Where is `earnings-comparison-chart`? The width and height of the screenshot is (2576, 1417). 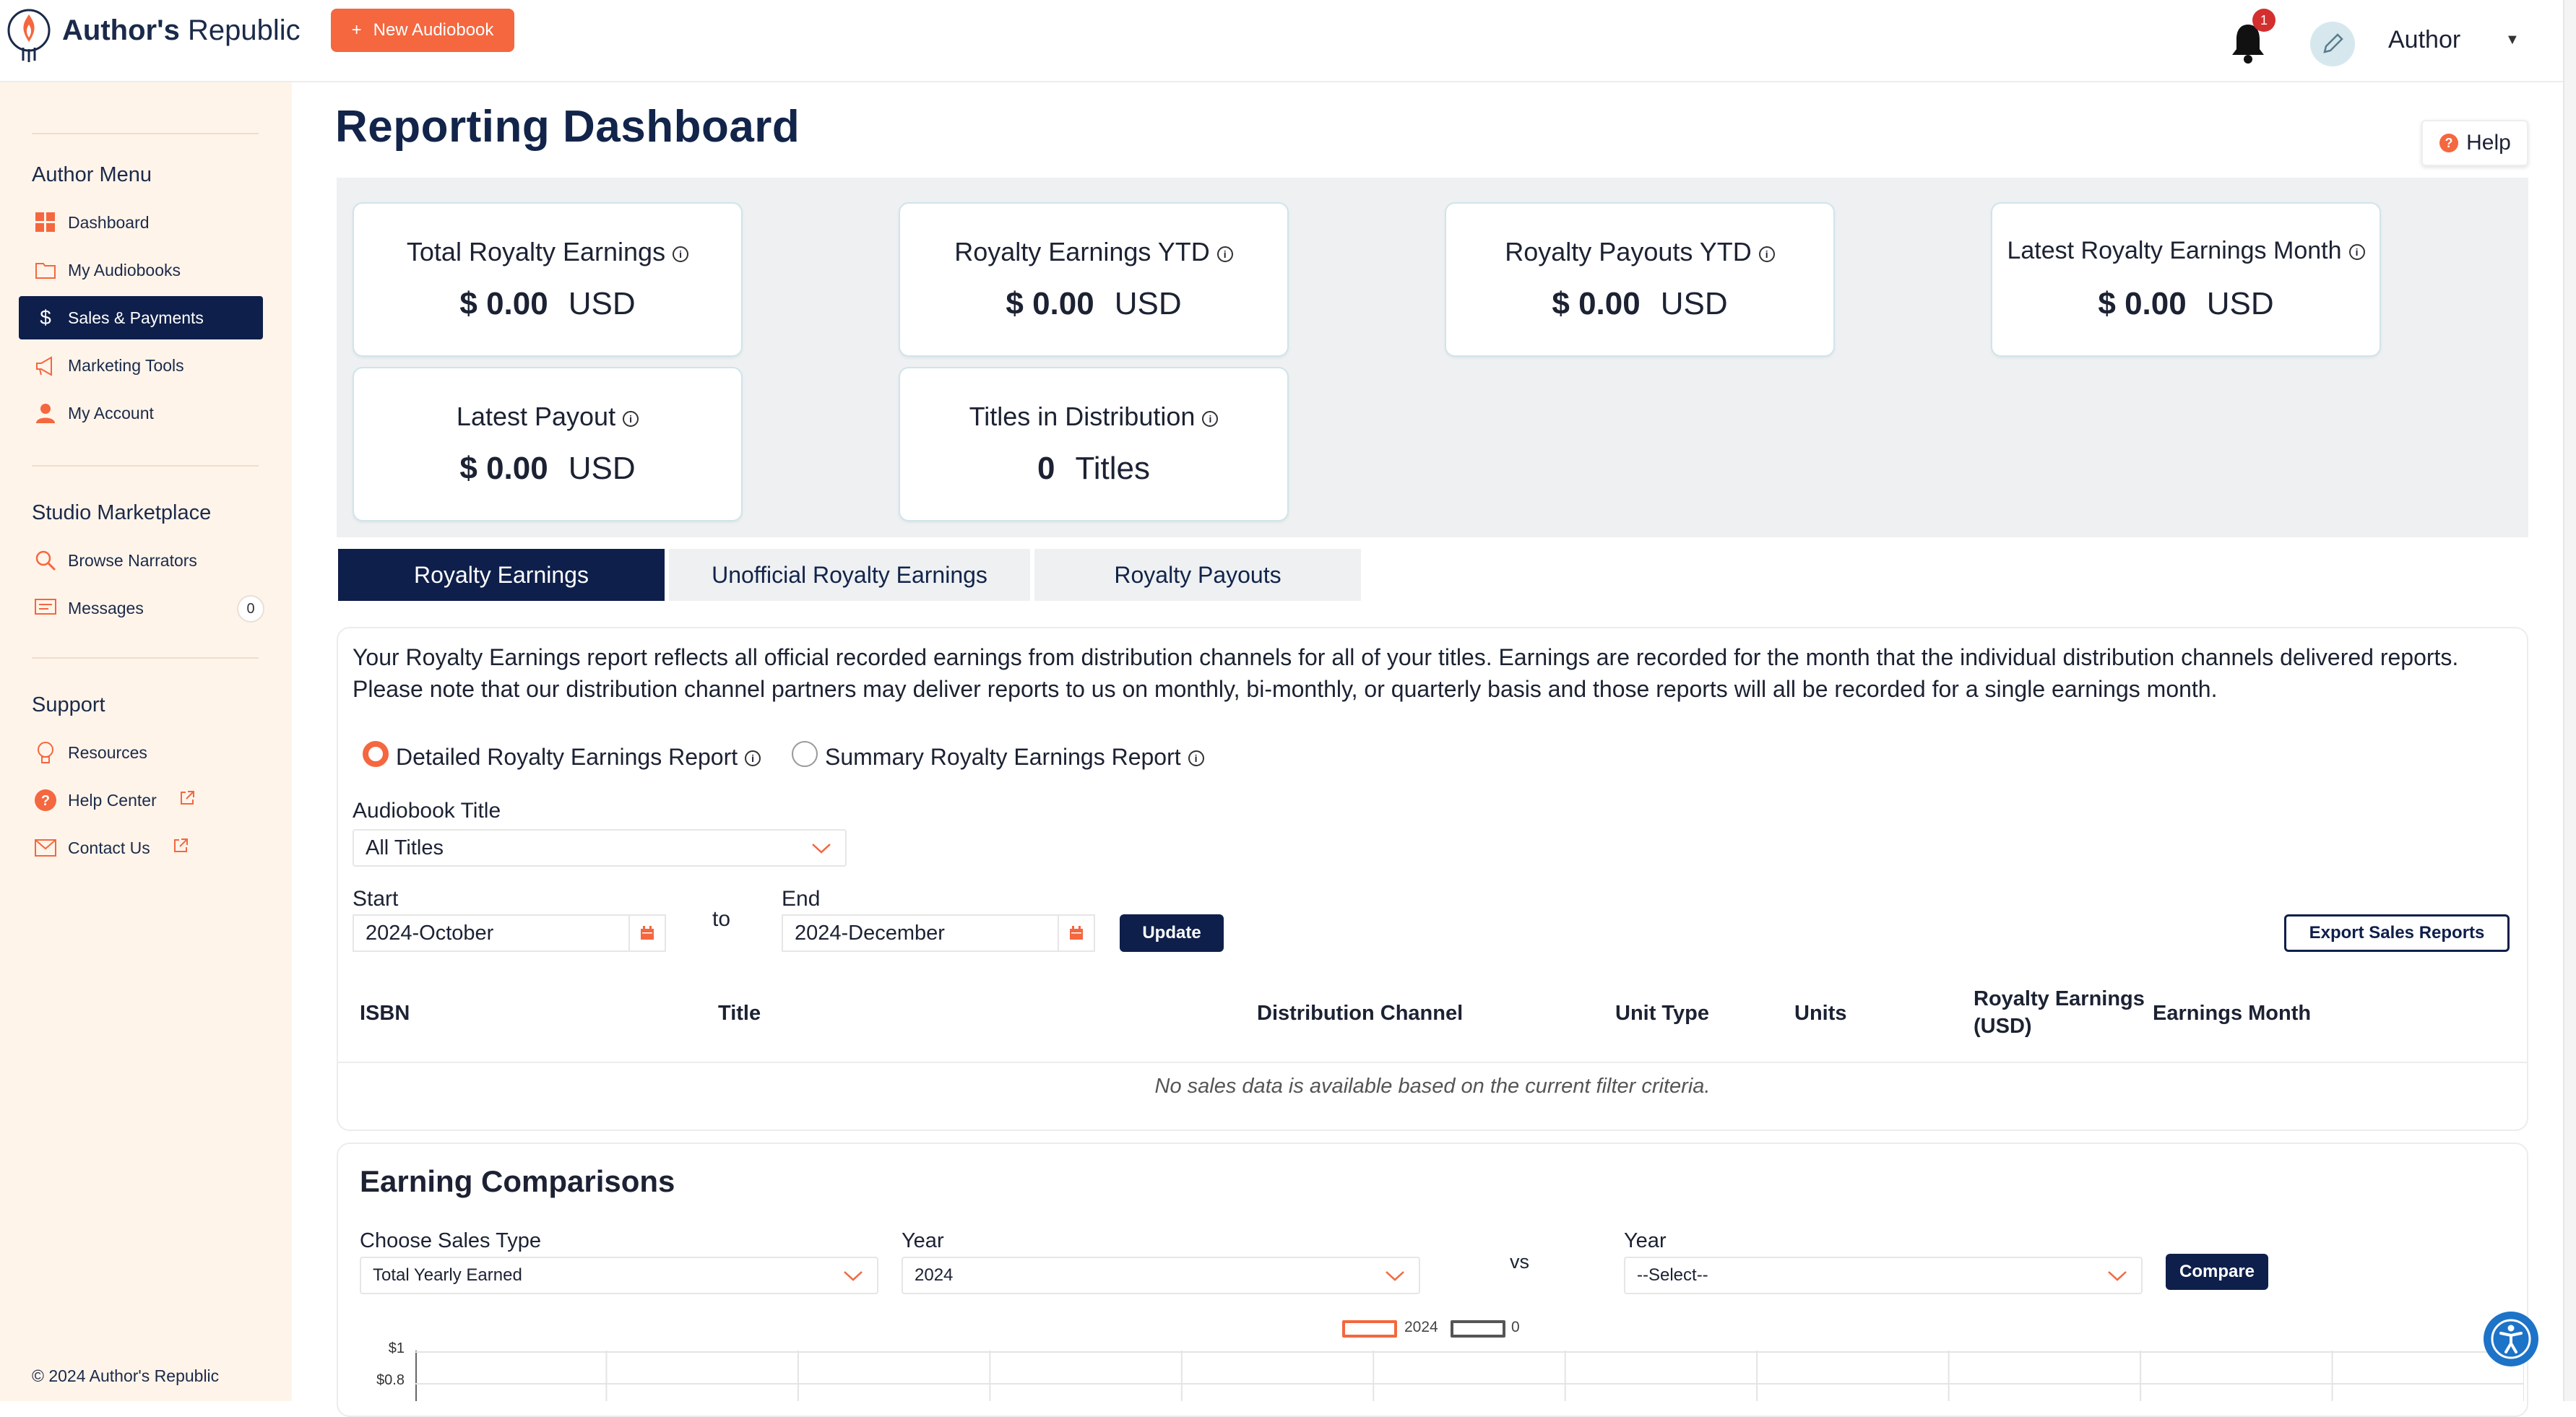
earnings-comparison-chart is located at coordinates (1469, 1376).